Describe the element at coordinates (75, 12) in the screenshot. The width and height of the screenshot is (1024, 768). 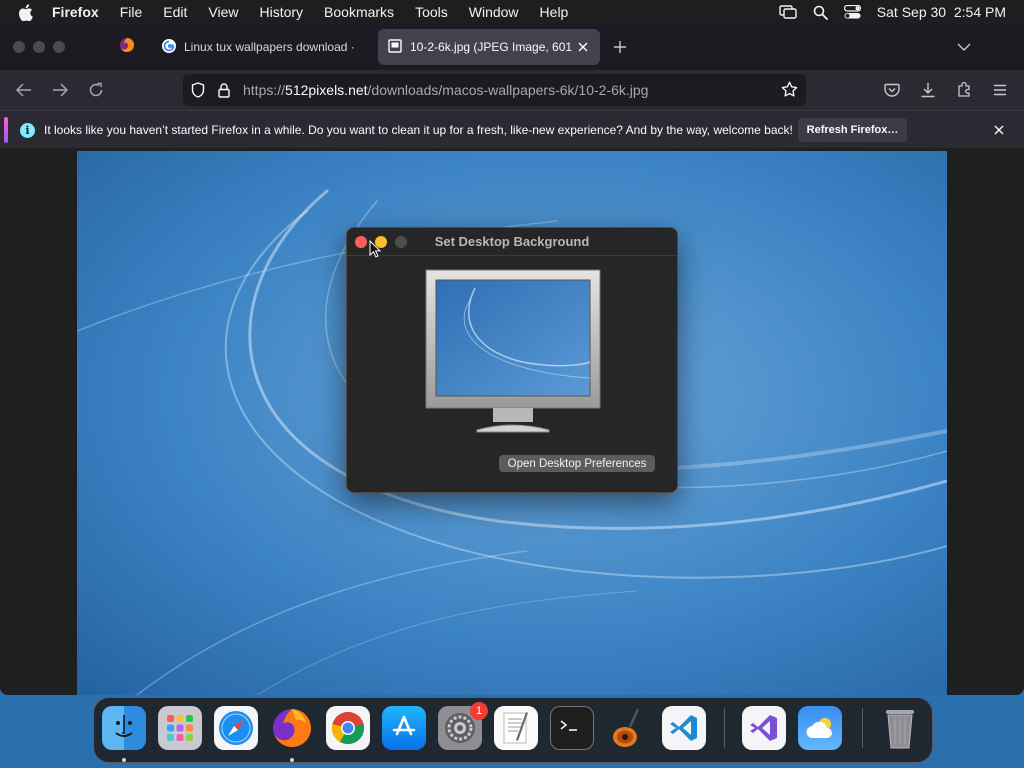
I see `menu-app-name: Firefox` at that location.